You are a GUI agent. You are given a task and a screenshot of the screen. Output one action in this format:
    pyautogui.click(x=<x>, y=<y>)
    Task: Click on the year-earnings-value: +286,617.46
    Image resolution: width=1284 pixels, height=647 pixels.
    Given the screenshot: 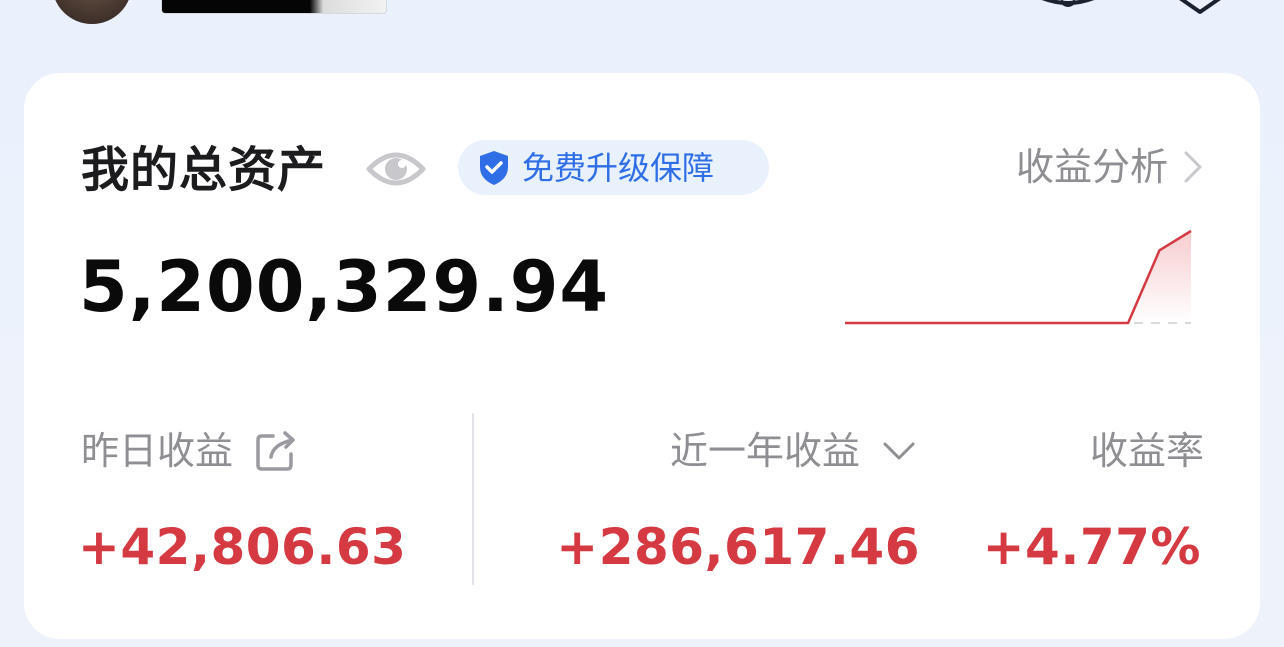 What is the action you would take?
    pyautogui.click(x=738, y=547)
    